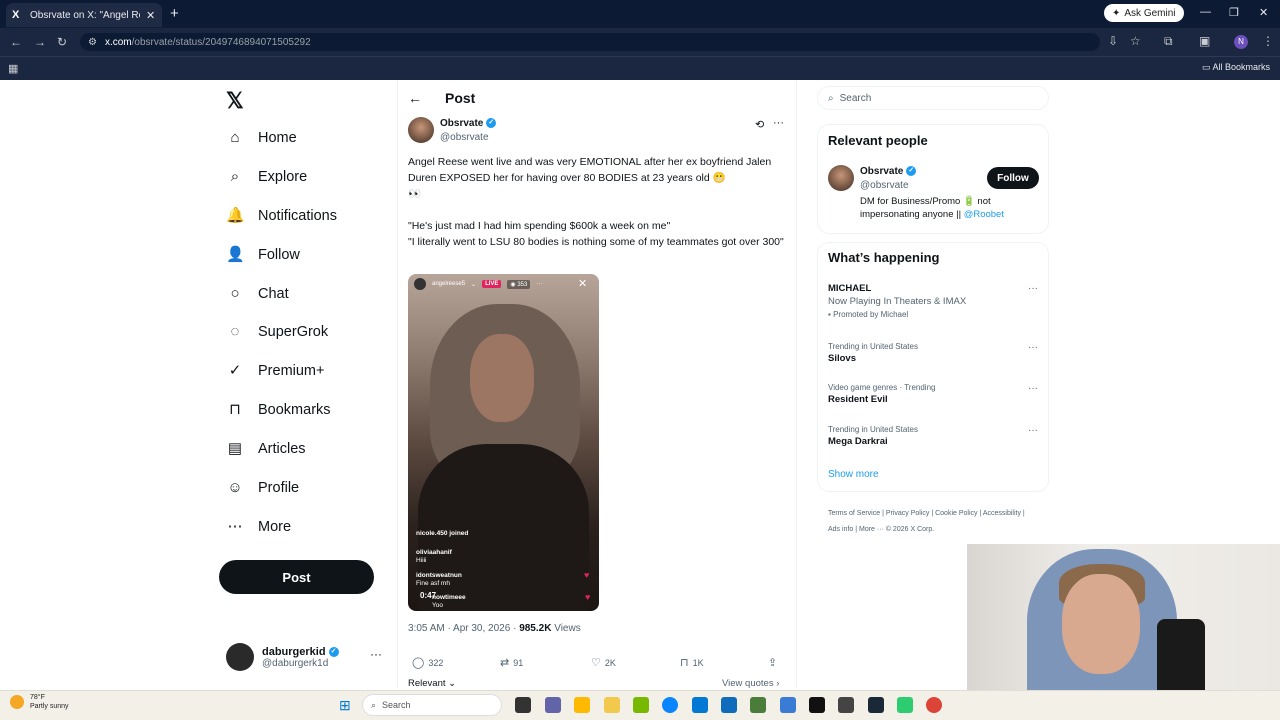 The image size is (1280, 720). What do you see at coordinates (778, 123) in the screenshot?
I see `post-more-icon: ···` at bounding box center [778, 123].